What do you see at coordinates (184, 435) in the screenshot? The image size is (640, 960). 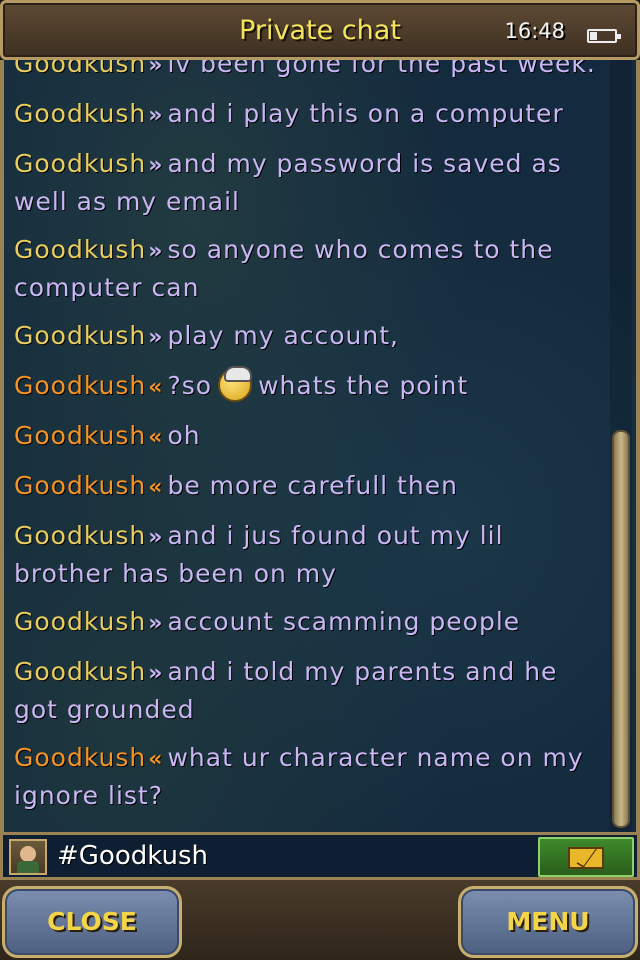 I see `message-text: oh` at bounding box center [184, 435].